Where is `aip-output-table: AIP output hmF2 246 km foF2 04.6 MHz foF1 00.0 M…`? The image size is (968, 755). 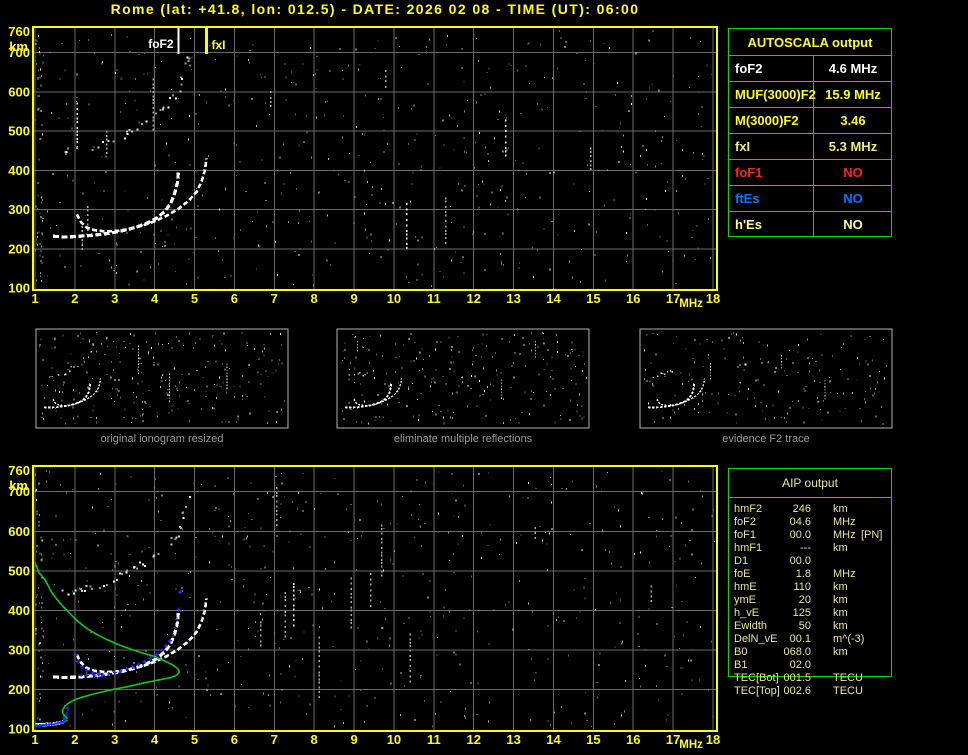
aip-output-table: AIP output hmF2 246 km foF2 04.6 MHz foF1 00.0 M… is located at coordinates (810, 582).